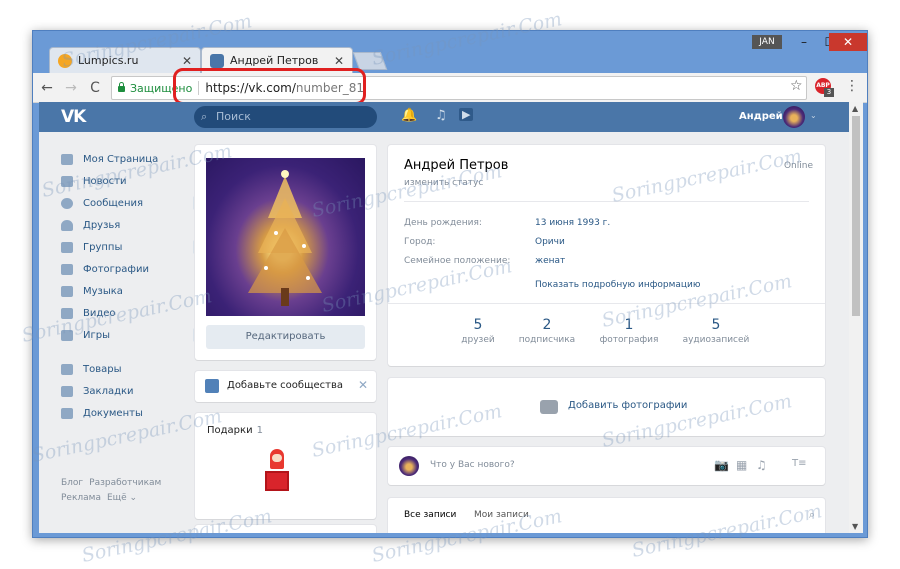 Image resolution: width=900 pixels, height=569 pixels. I want to click on gifts-title: Подарки 1, so click(235, 430).